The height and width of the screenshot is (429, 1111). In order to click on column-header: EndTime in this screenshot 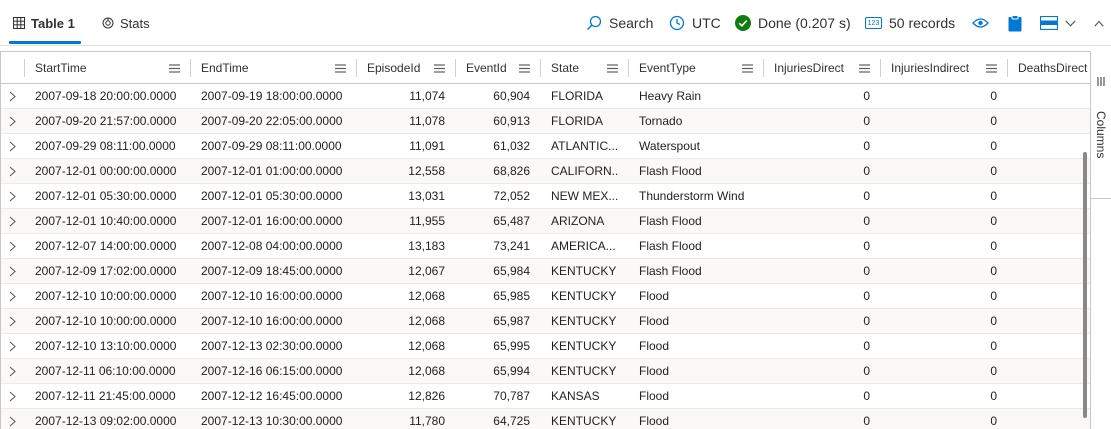, I will do `click(273, 68)`.